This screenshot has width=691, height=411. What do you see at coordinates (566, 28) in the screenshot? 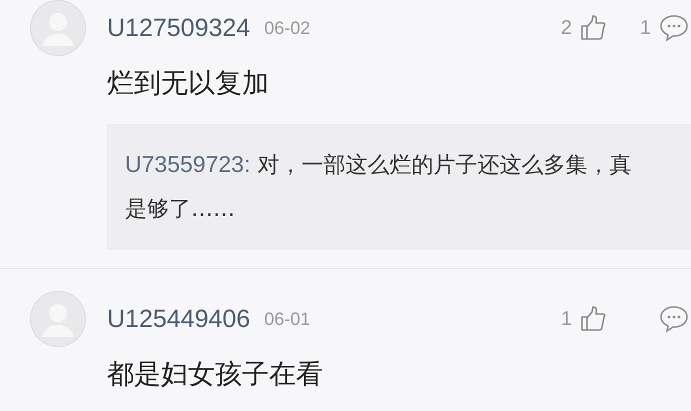
I see `like-count: 2` at bounding box center [566, 28].